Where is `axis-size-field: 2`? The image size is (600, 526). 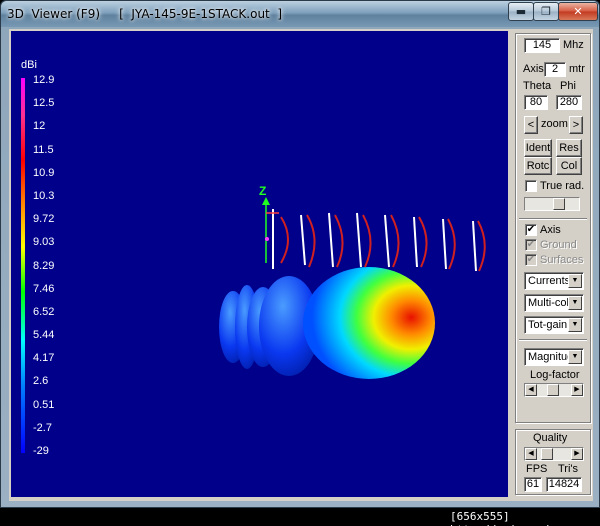
axis-size-field: 2 is located at coordinates (555, 69).